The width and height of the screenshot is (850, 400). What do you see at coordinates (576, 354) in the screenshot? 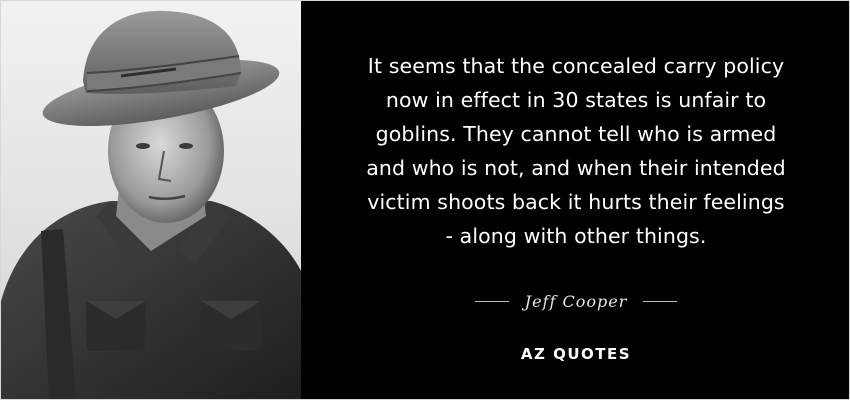
I see `brand-logo: AZ QUOTES` at bounding box center [576, 354].